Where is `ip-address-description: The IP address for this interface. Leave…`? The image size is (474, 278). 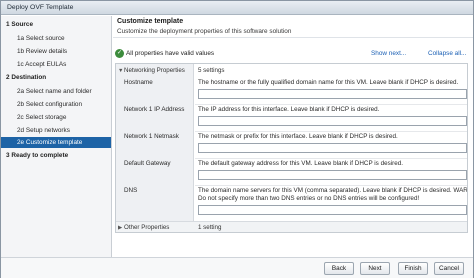
ip-address-description: The IP address for this interface. Leave… is located at coordinates (289, 109).